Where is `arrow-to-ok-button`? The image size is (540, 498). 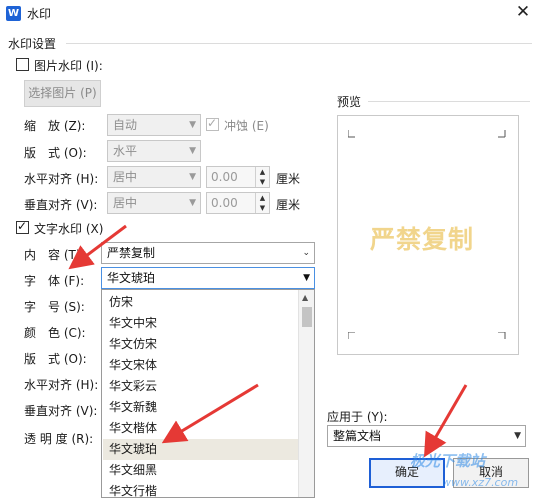 arrow-to-ok-button is located at coordinates (445, 421).